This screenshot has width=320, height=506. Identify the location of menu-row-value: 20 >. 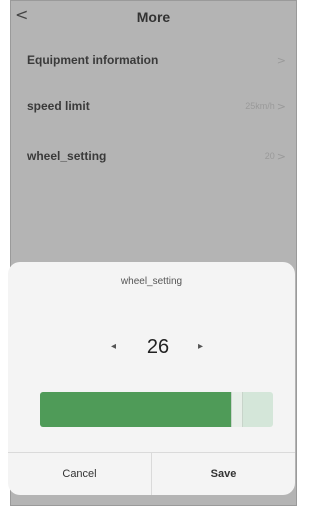
(275, 156).